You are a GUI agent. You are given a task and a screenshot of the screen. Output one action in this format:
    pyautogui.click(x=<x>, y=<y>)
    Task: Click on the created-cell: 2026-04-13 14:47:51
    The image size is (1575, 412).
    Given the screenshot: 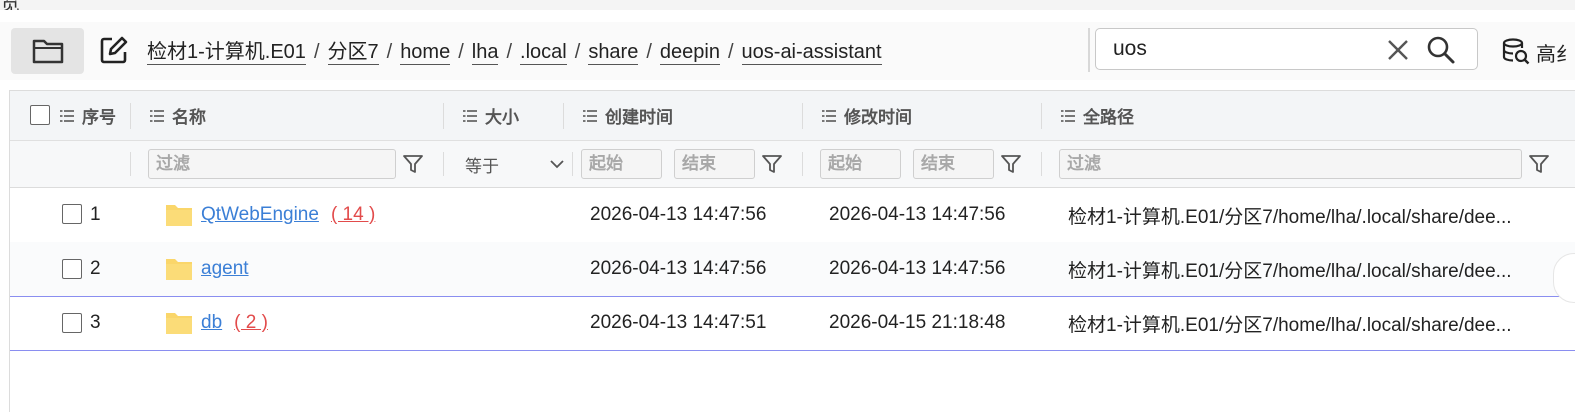 What is the action you would take?
    pyautogui.click(x=678, y=322)
    